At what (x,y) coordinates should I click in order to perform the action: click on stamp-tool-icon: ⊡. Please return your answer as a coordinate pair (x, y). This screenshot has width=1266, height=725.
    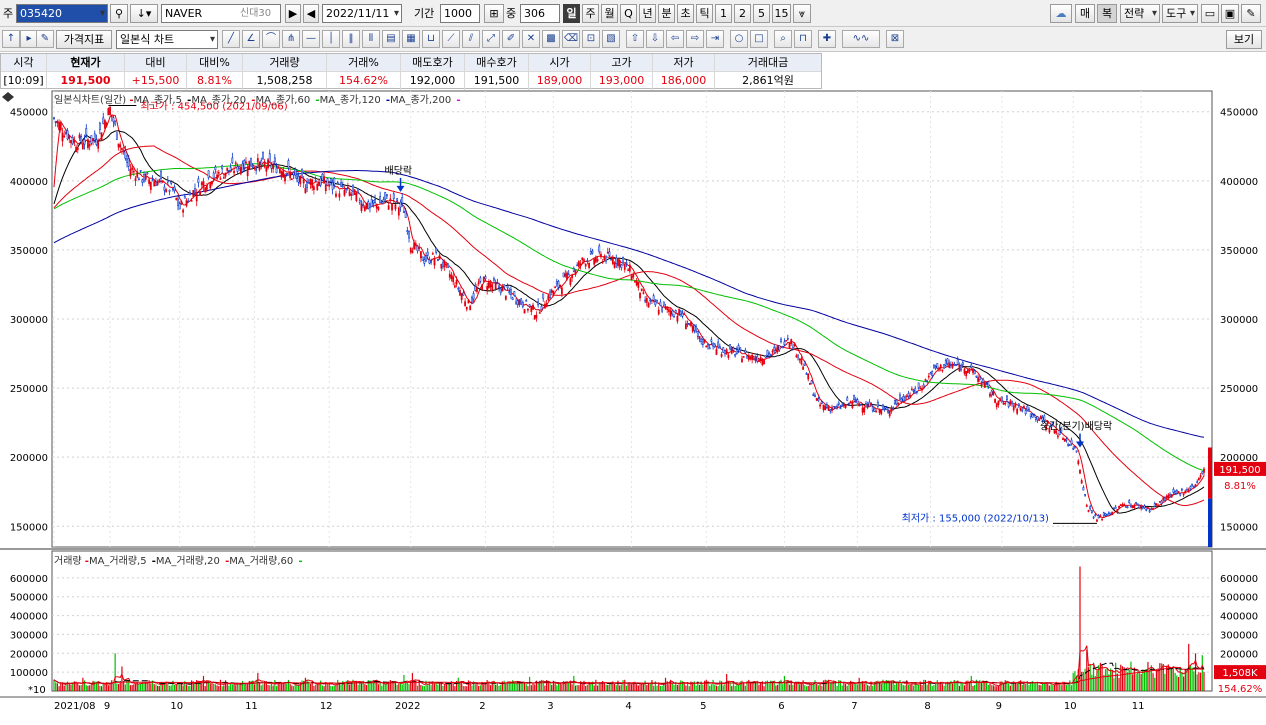
    Looking at the image, I should click on (591, 39).